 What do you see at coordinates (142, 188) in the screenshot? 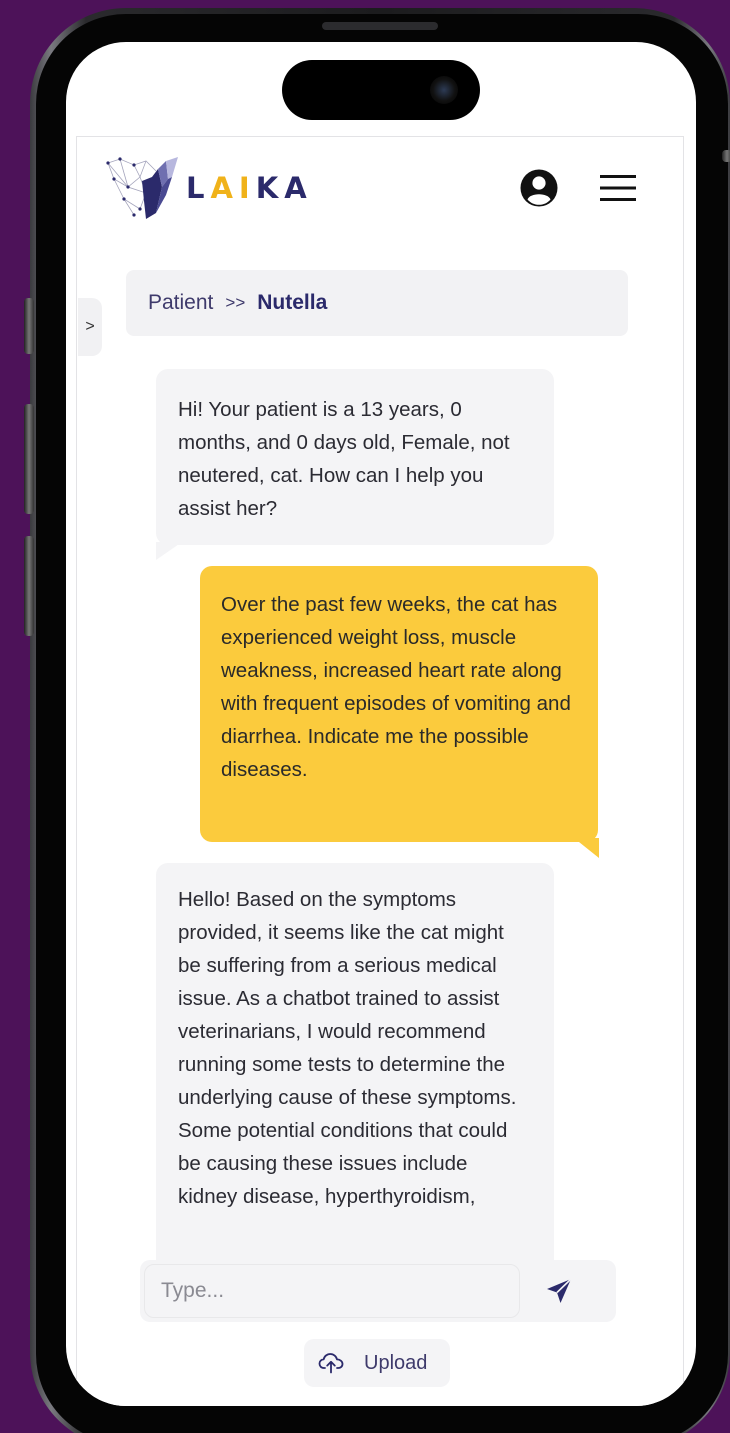
I see `laika-logo-mark-icon` at bounding box center [142, 188].